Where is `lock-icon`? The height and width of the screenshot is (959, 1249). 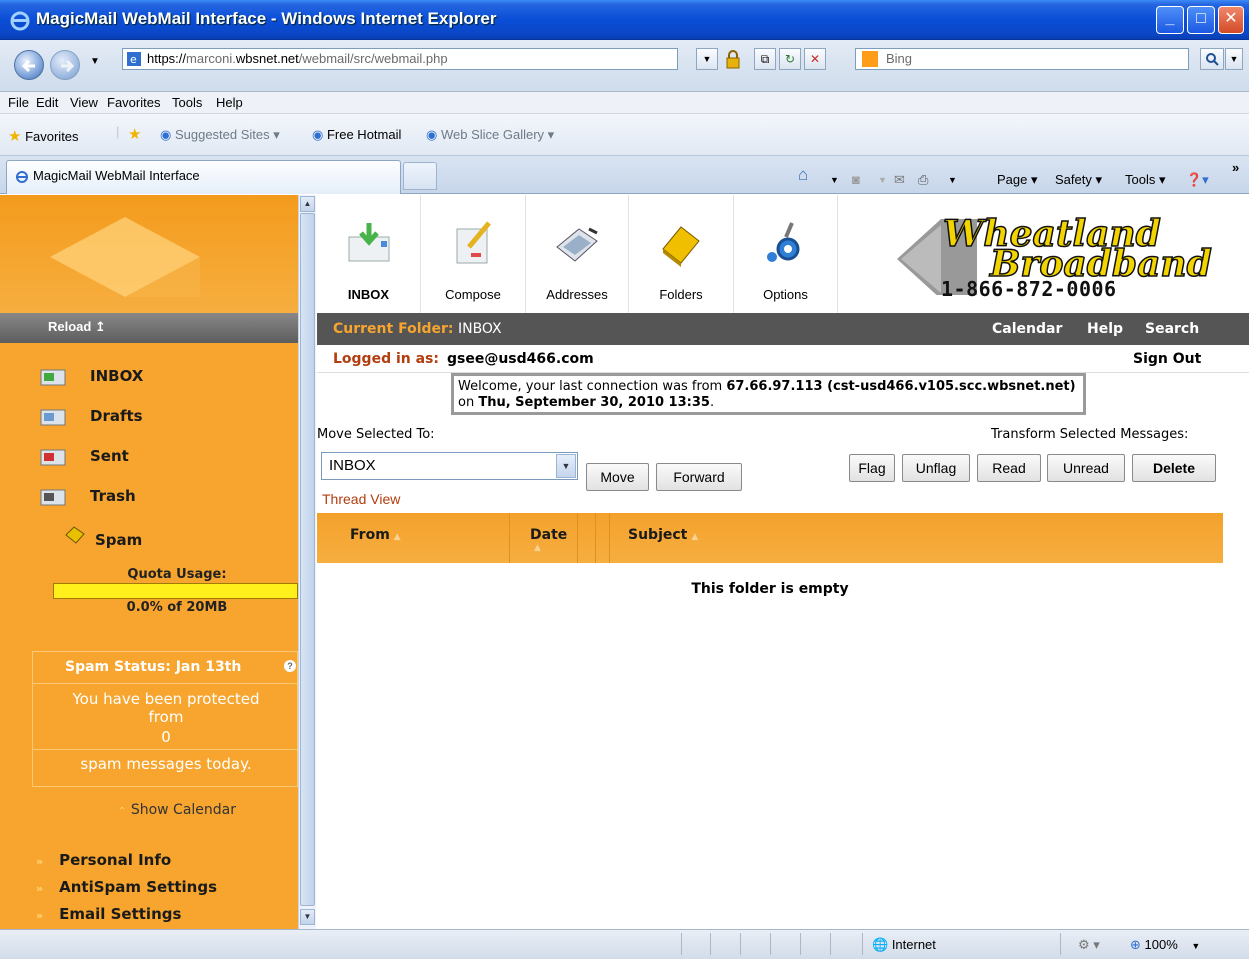 lock-icon is located at coordinates (733, 59).